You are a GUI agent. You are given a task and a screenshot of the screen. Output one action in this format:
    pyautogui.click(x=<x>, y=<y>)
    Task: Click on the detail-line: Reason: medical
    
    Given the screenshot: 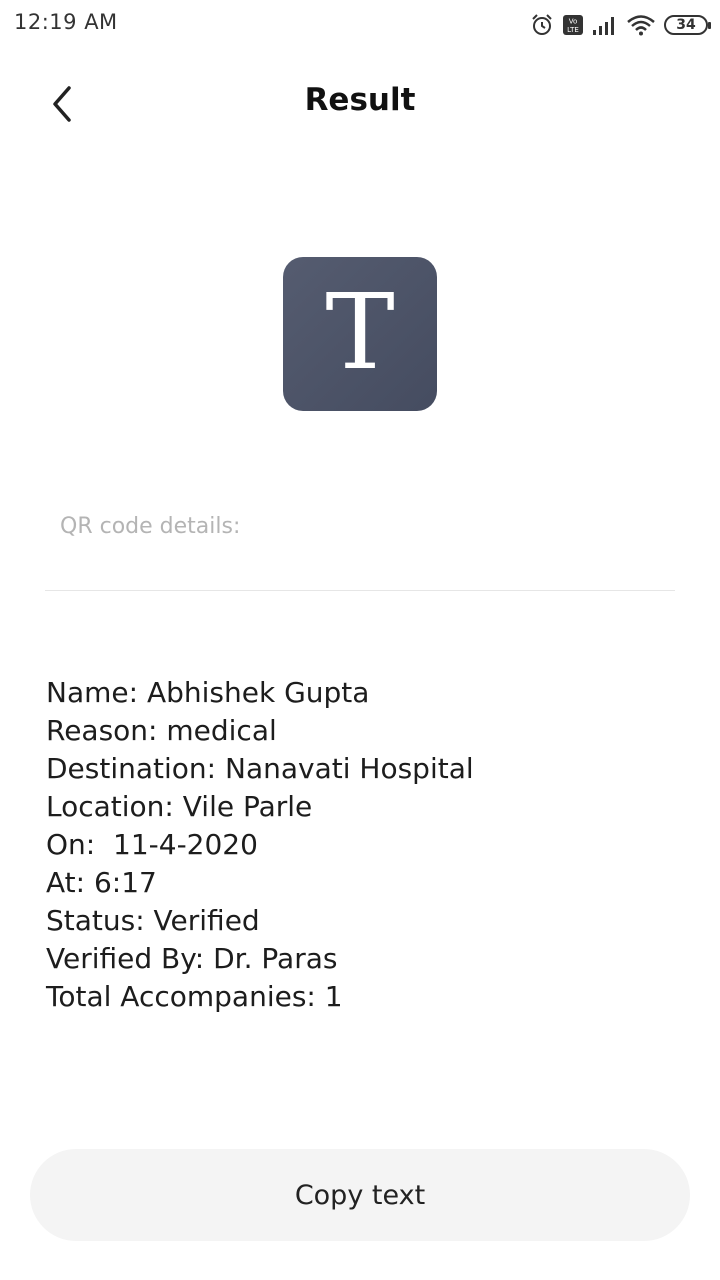 What is the action you would take?
    pyautogui.click(x=161, y=730)
    